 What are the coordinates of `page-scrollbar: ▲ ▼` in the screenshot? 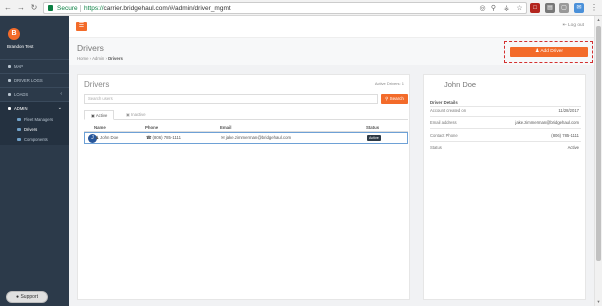 It's located at (598, 161).